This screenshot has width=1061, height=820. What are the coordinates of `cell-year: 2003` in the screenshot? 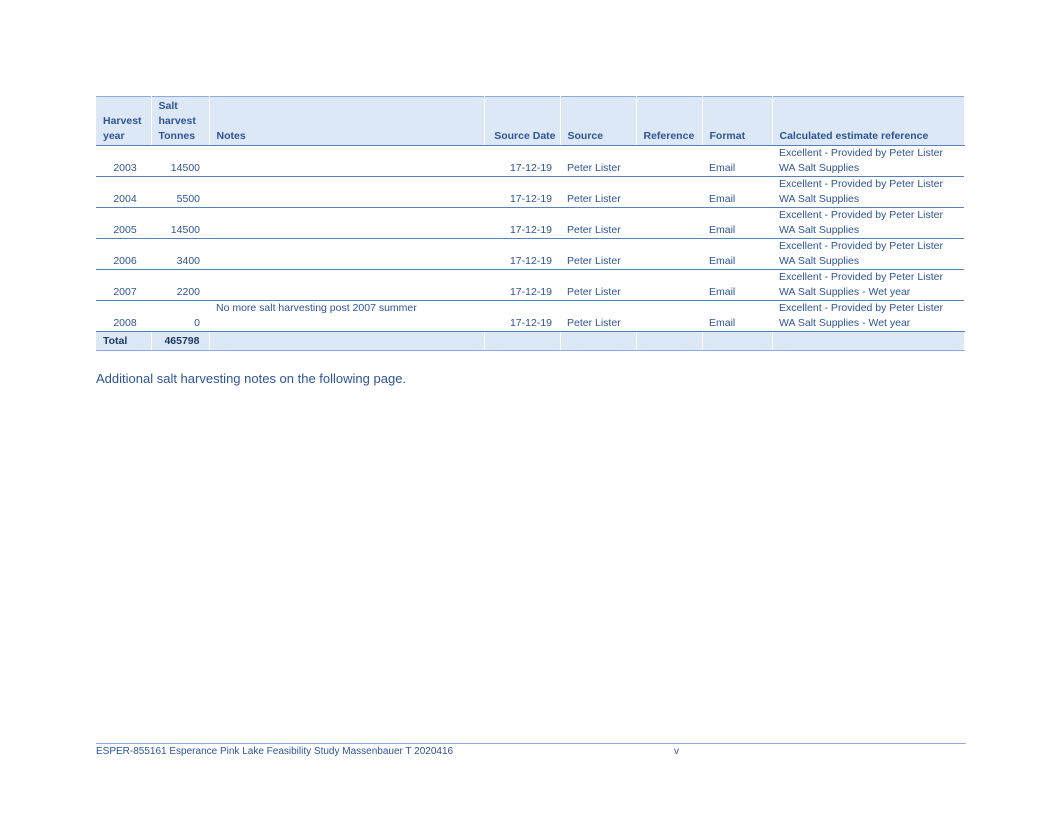 It's located at (123, 161).